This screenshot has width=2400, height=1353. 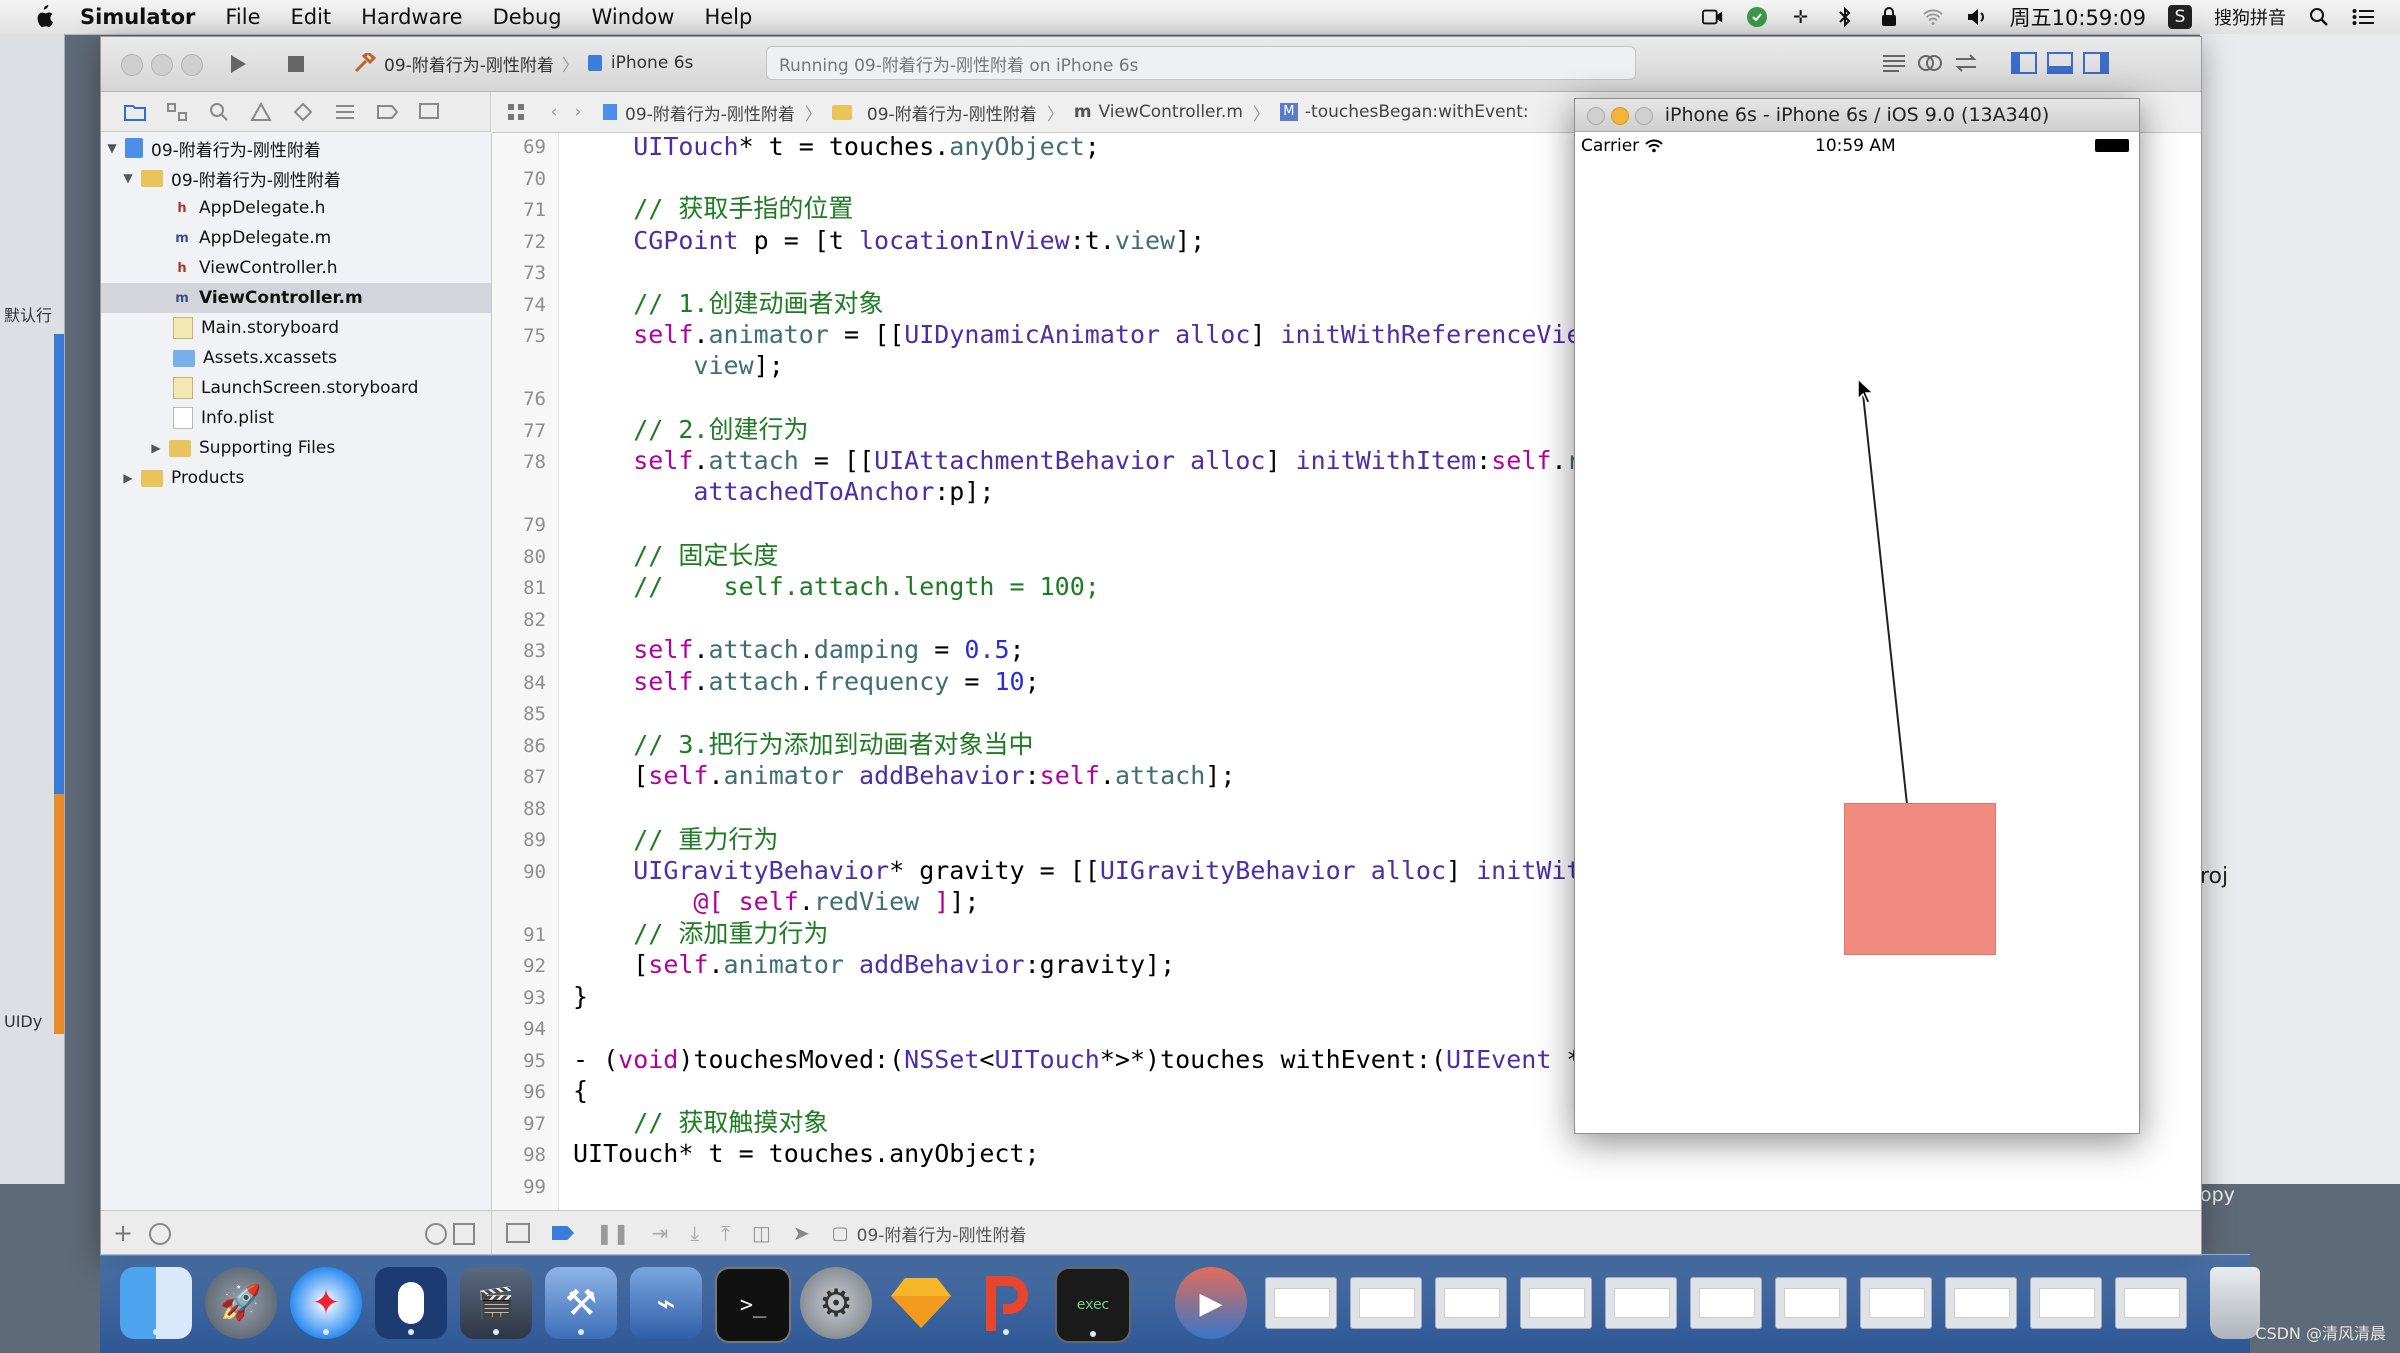 What do you see at coordinates (387, 112) in the screenshot?
I see `breakpoint-navigator-icon` at bounding box center [387, 112].